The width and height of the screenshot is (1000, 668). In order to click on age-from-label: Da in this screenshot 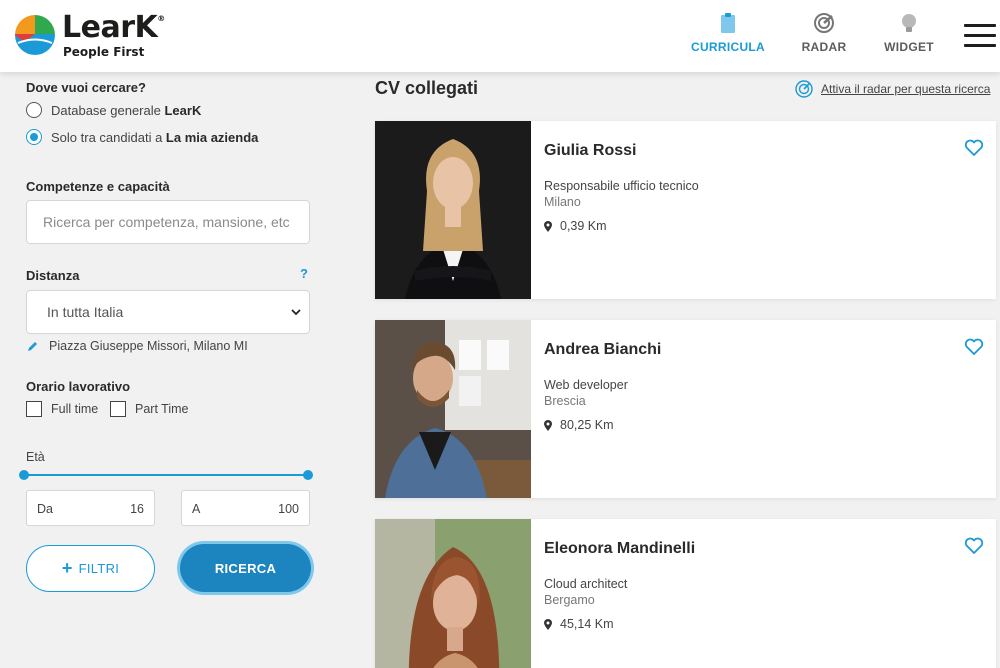, I will do `click(45, 509)`.